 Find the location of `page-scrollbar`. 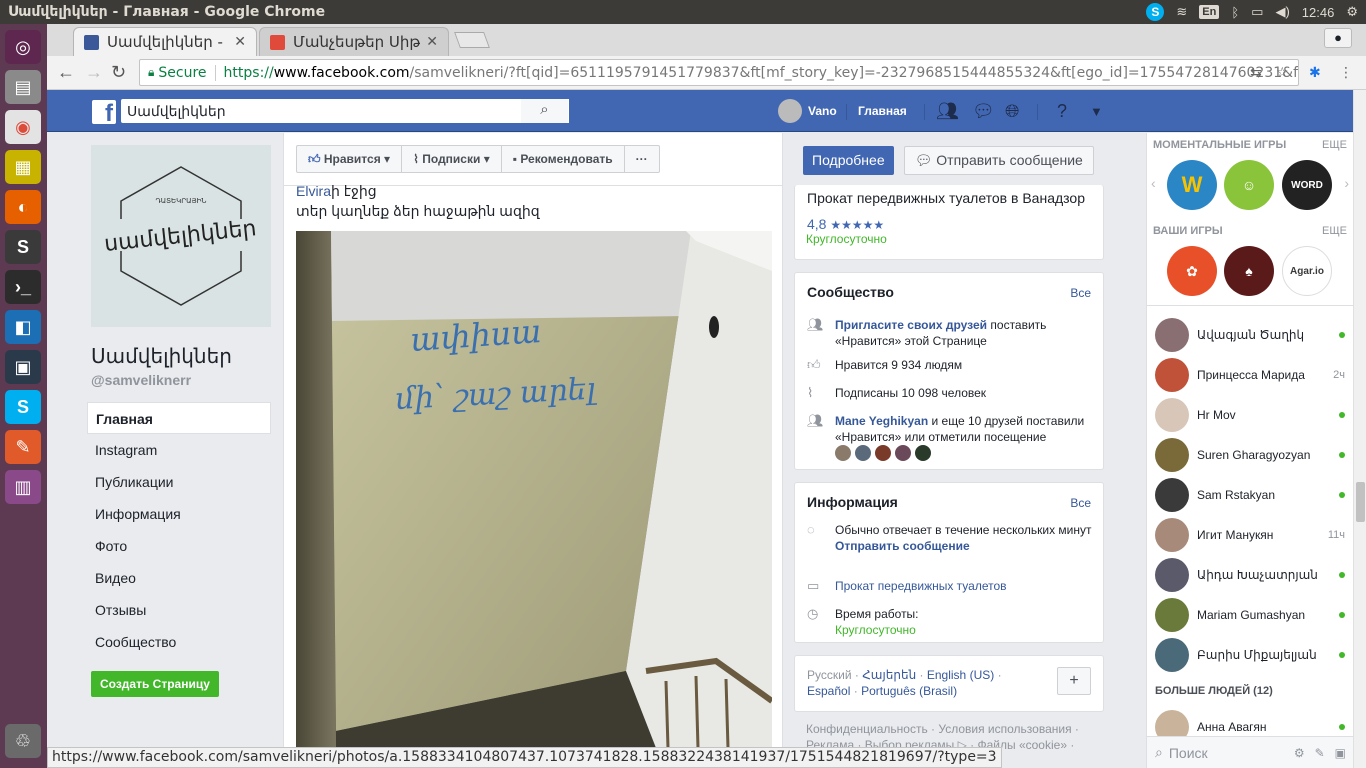

page-scrollbar is located at coordinates (1359, 429).